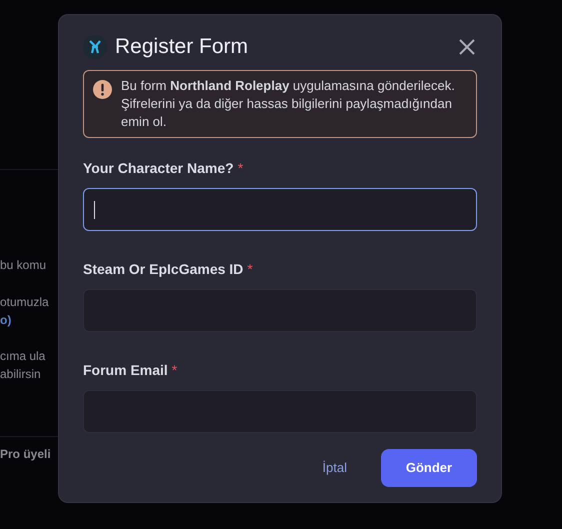  I want to click on text-cursor, so click(94, 209).